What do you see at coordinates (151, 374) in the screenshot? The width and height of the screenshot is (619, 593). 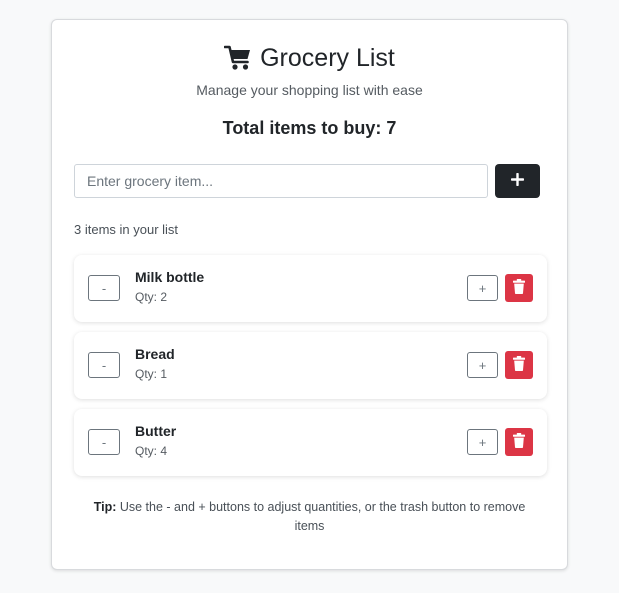 I see `item-quantity: Qty: 1` at bounding box center [151, 374].